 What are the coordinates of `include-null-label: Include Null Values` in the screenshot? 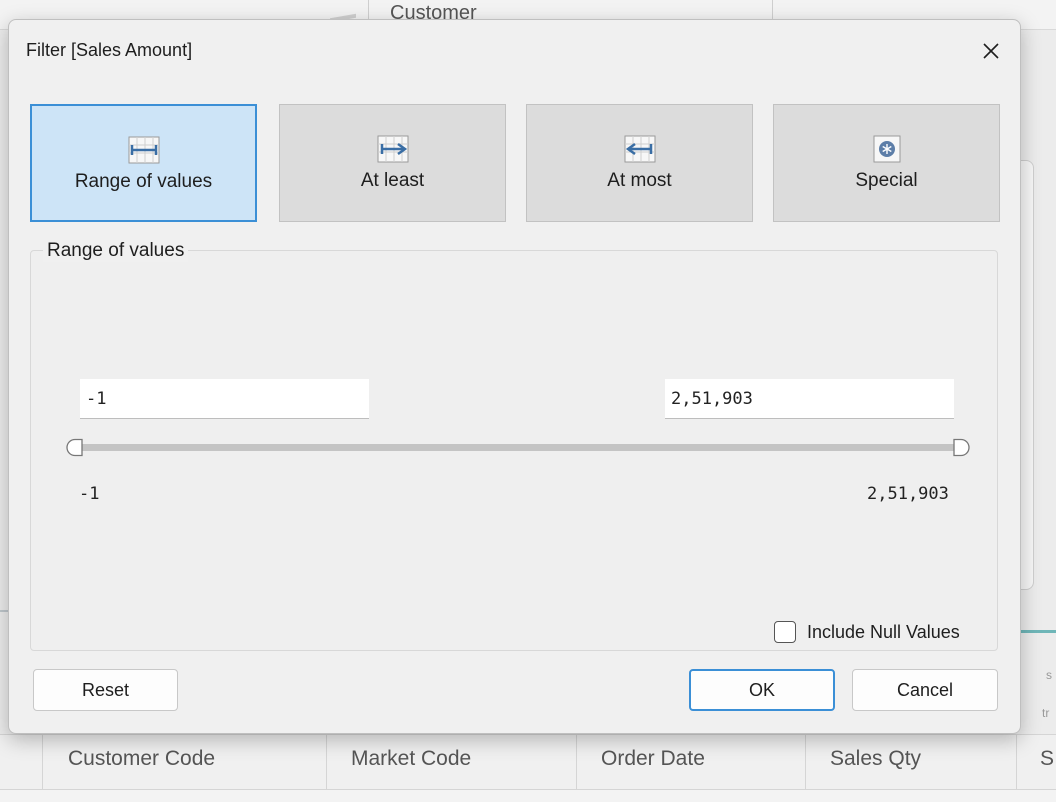 It's located at (883, 632).